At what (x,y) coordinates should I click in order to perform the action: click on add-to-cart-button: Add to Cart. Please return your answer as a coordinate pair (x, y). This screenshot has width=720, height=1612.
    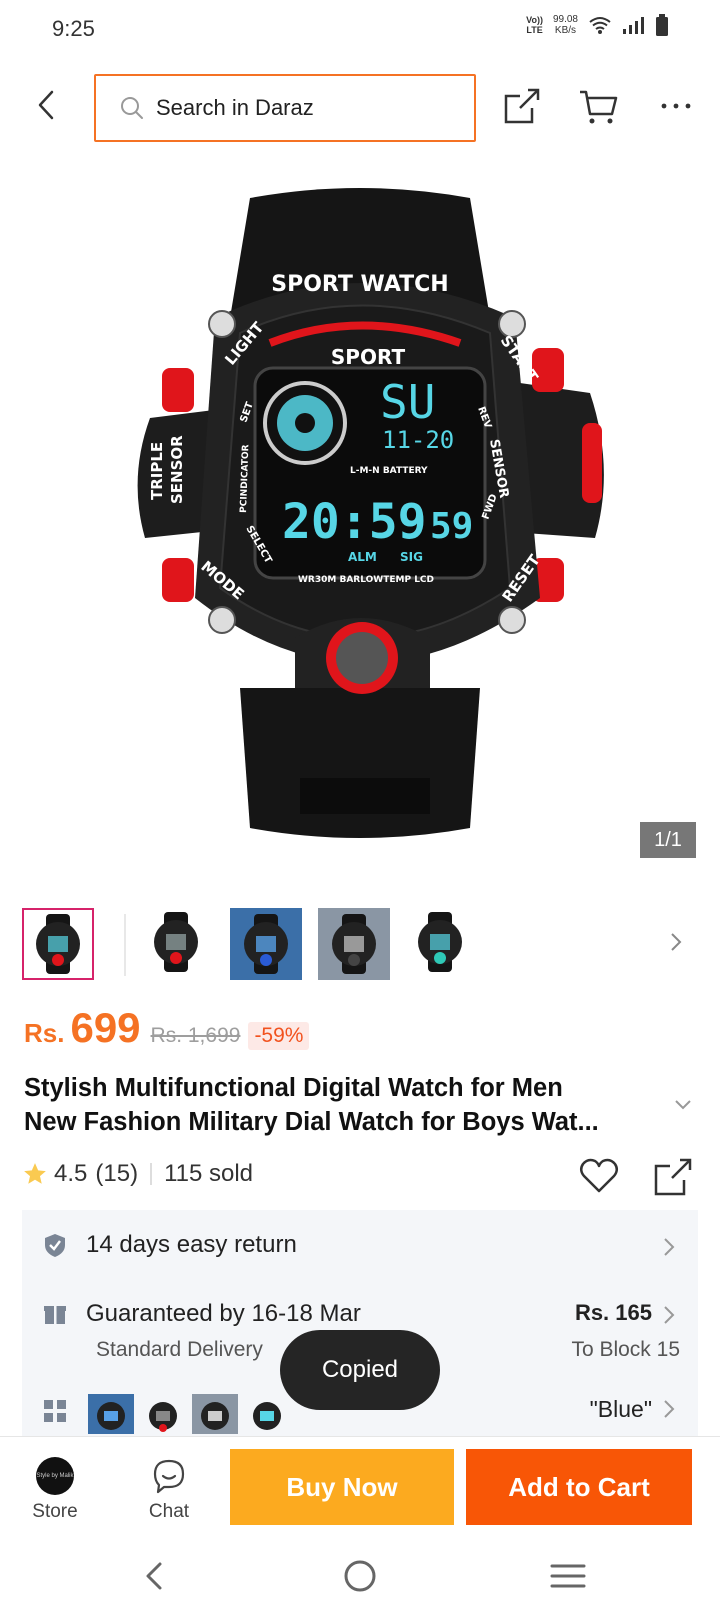
    Looking at the image, I should click on (579, 1487).